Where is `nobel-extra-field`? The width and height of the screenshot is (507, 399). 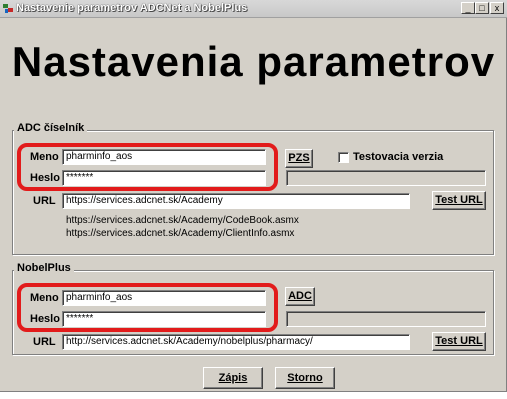 nobel-extra-field is located at coordinates (386, 319).